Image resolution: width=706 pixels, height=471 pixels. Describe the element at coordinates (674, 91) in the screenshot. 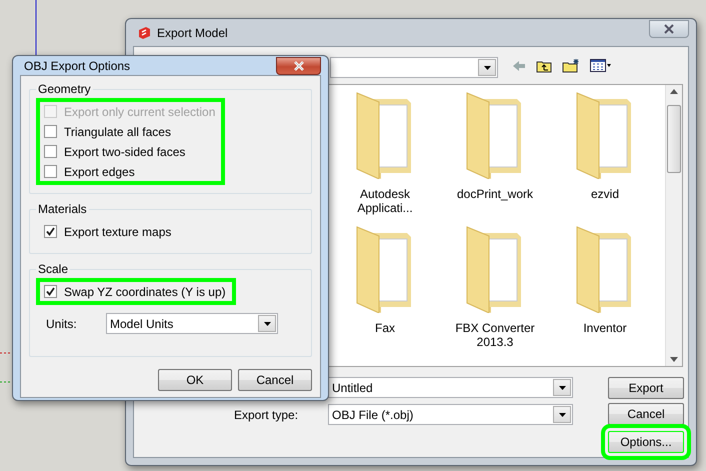

I see `scroll-up-arrow-icon` at that location.